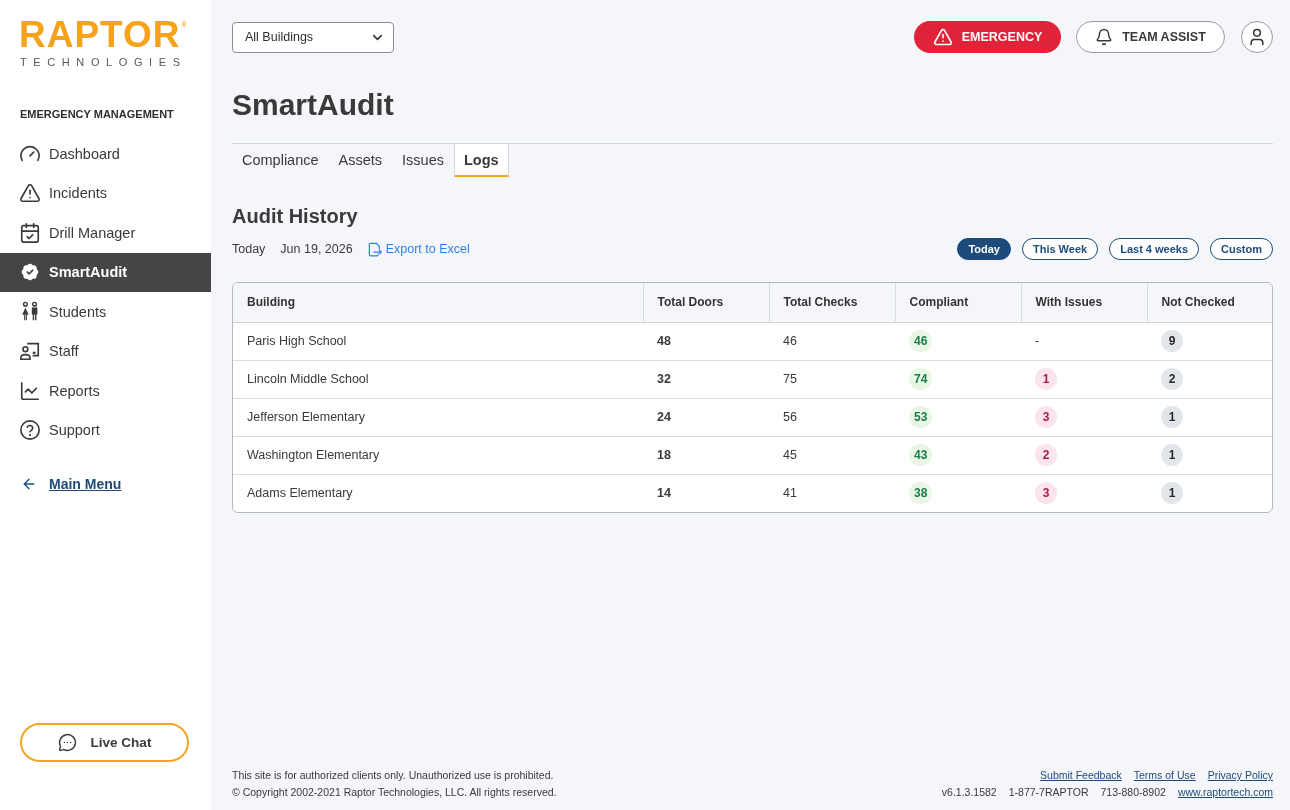  What do you see at coordinates (1154, 249) in the screenshot?
I see `range-filter: Last 4 weeks` at bounding box center [1154, 249].